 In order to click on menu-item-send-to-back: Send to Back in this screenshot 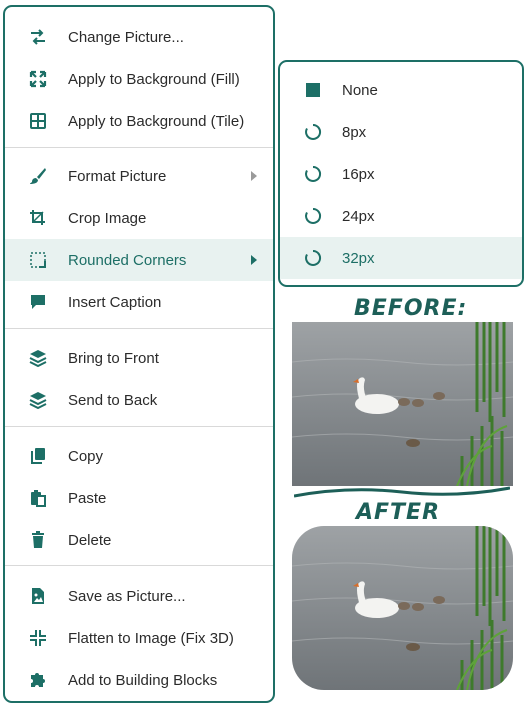, I will do `click(139, 400)`.